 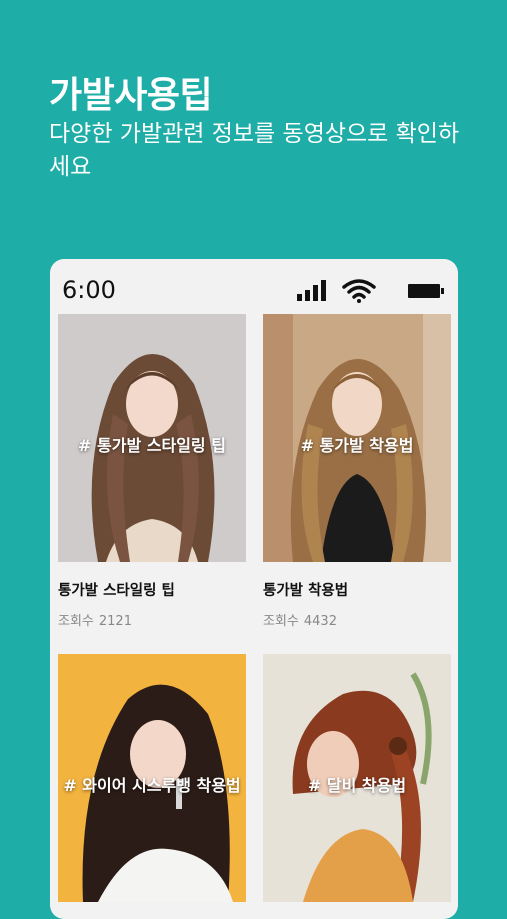 I want to click on video-tag: # 와이어 시스루뱅 착용법, so click(x=152, y=785).